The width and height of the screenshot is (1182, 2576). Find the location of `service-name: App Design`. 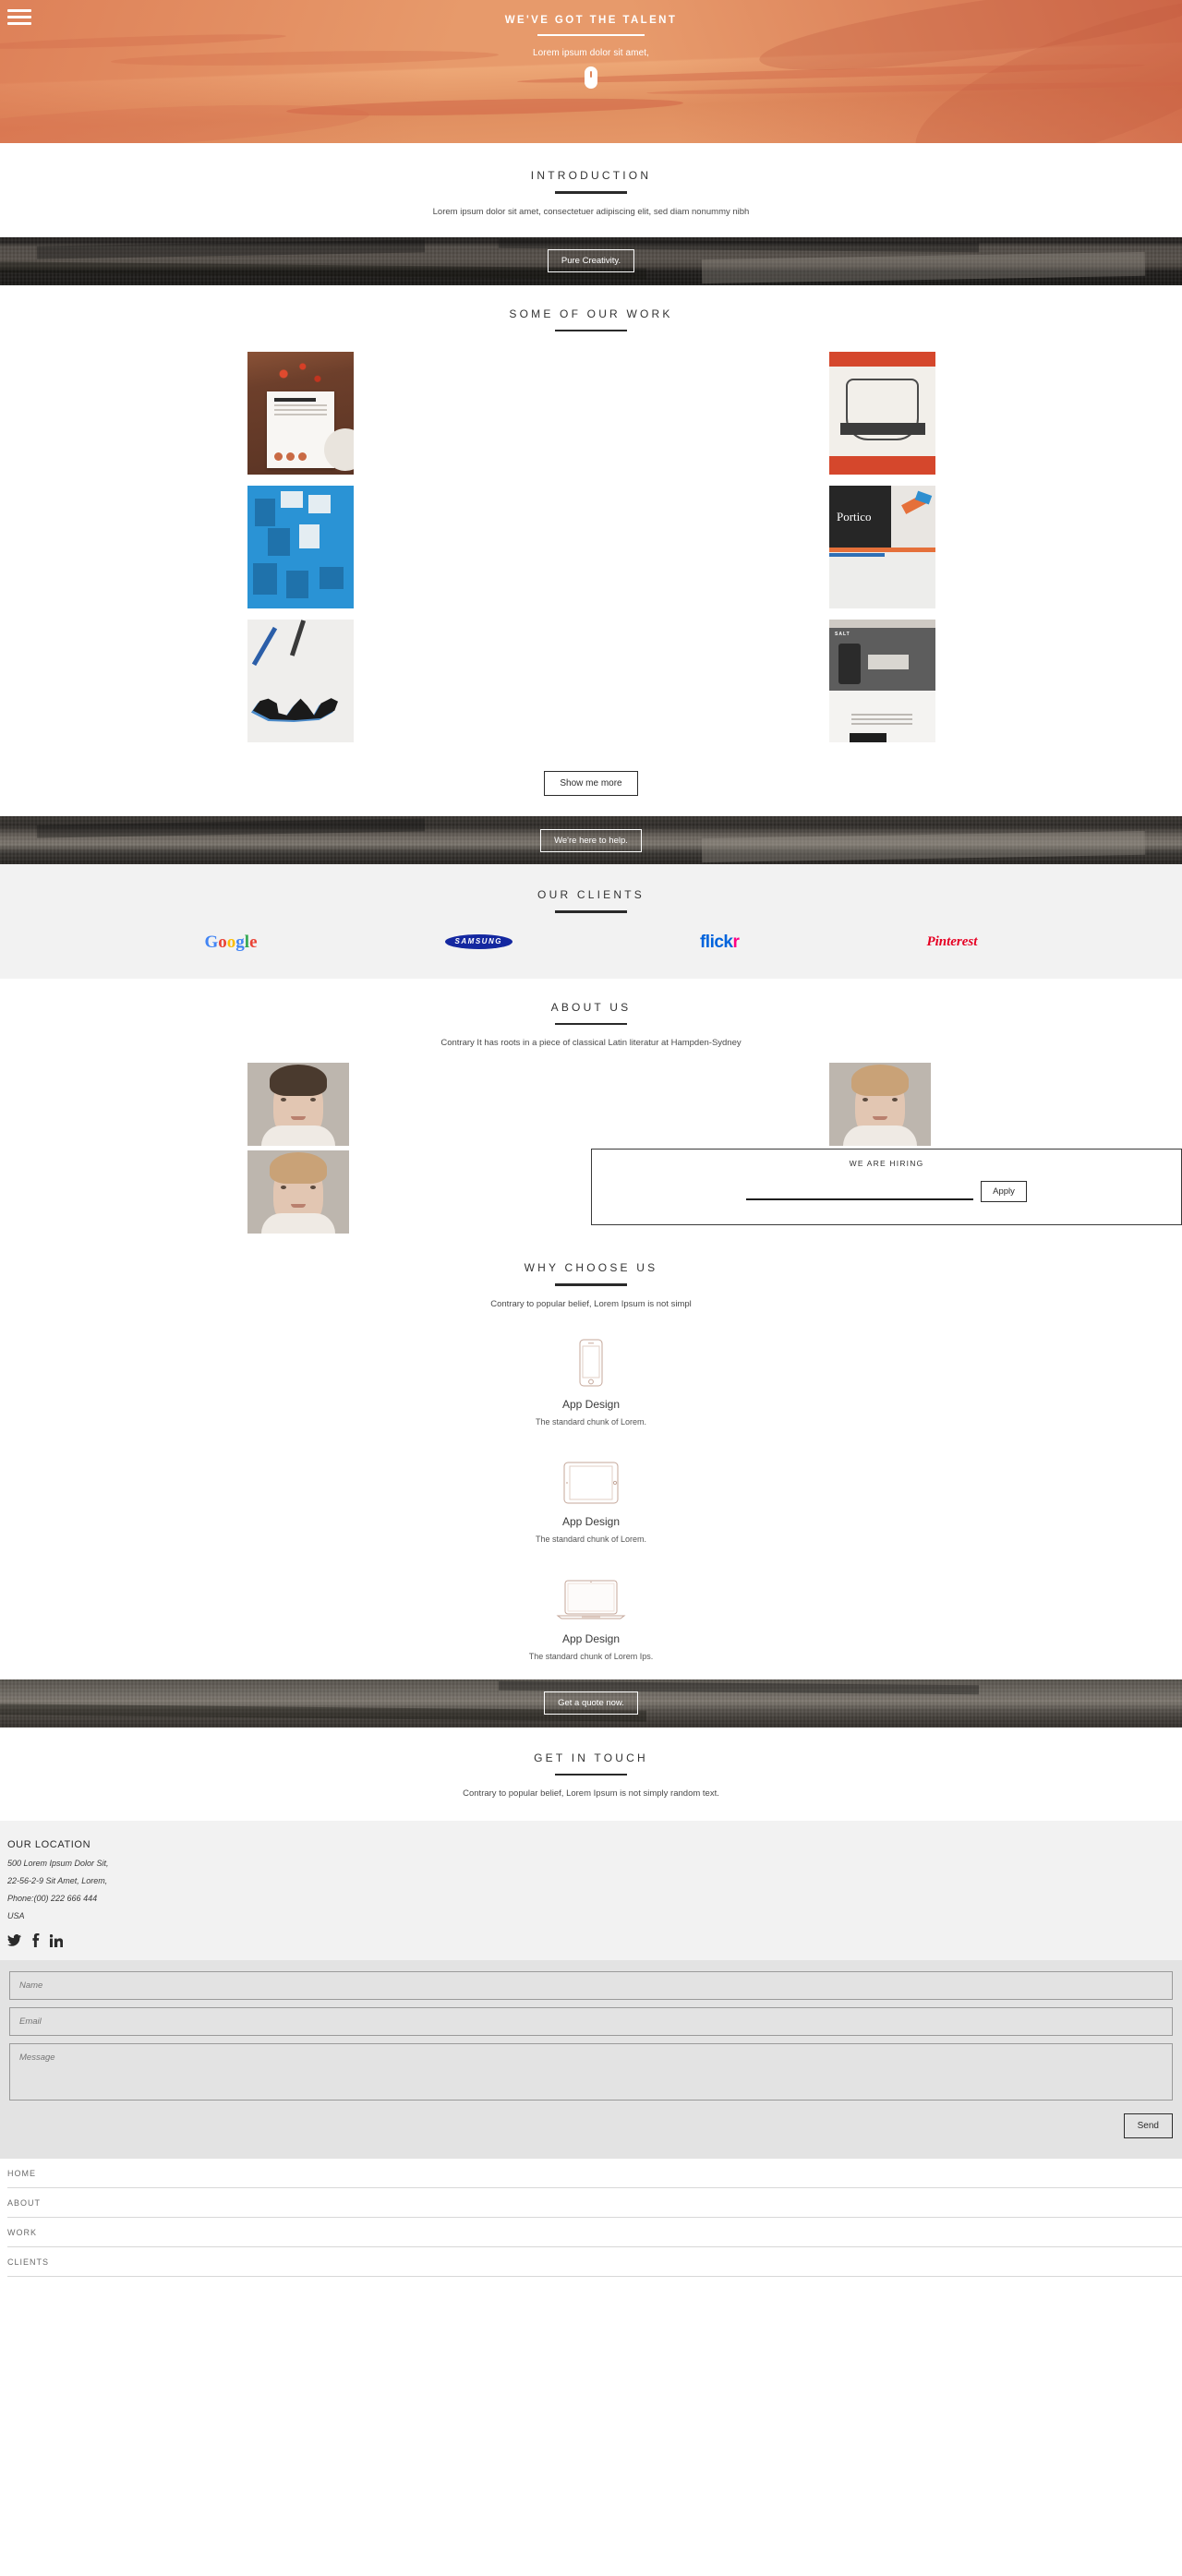

service-name: App Design is located at coordinates (591, 1521).